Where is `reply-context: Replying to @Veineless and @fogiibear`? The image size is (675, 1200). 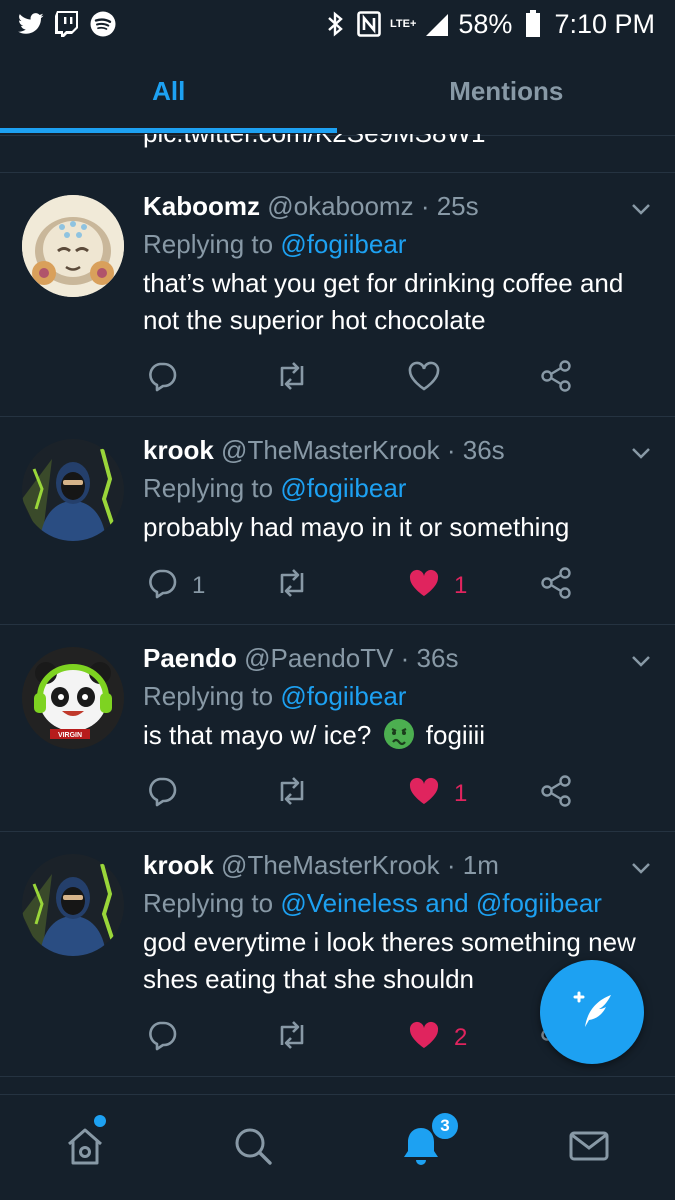 reply-context: Replying to @Veineless and @fogiibear is located at coordinates (399, 903).